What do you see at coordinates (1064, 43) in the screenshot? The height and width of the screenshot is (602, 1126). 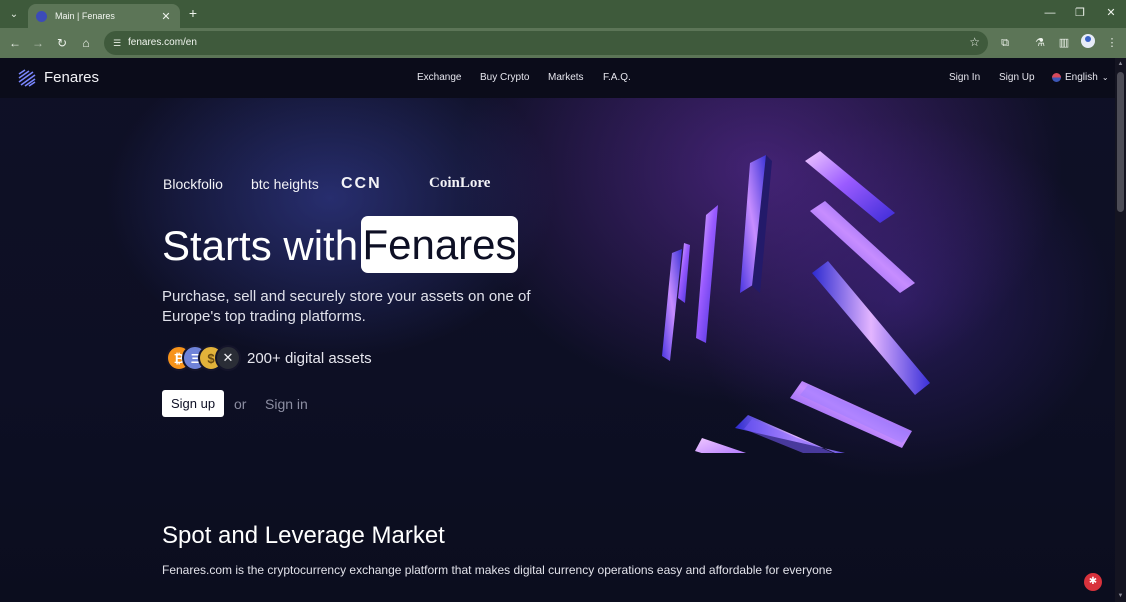 I see `side-panel-icon: ▥` at bounding box center [1064, 43].